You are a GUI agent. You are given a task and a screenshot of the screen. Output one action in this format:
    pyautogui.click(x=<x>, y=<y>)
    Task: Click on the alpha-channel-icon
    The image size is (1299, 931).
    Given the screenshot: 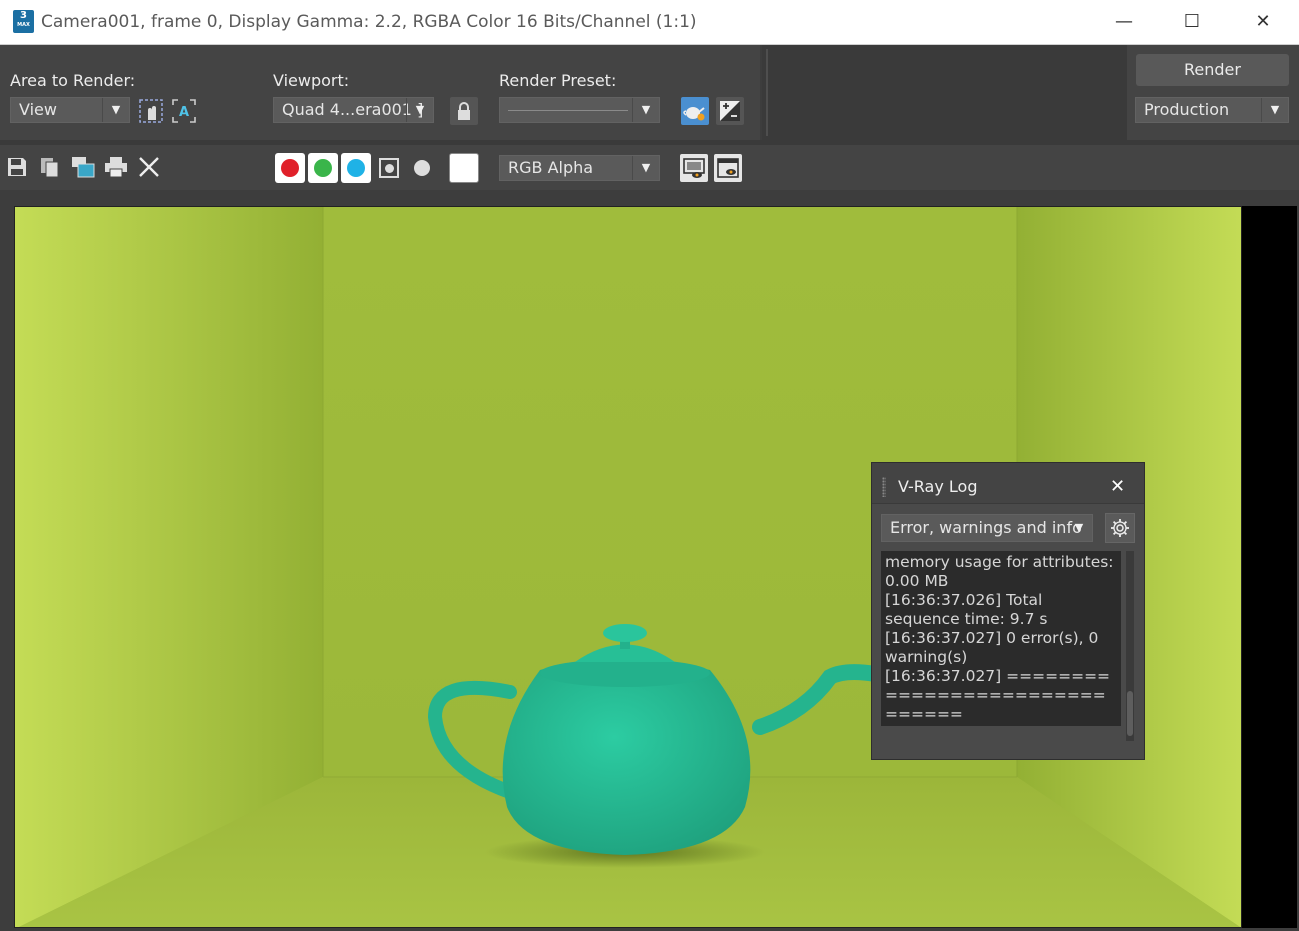 What is the action you would take?
    pyautogui.click(x=389, y=168)
    